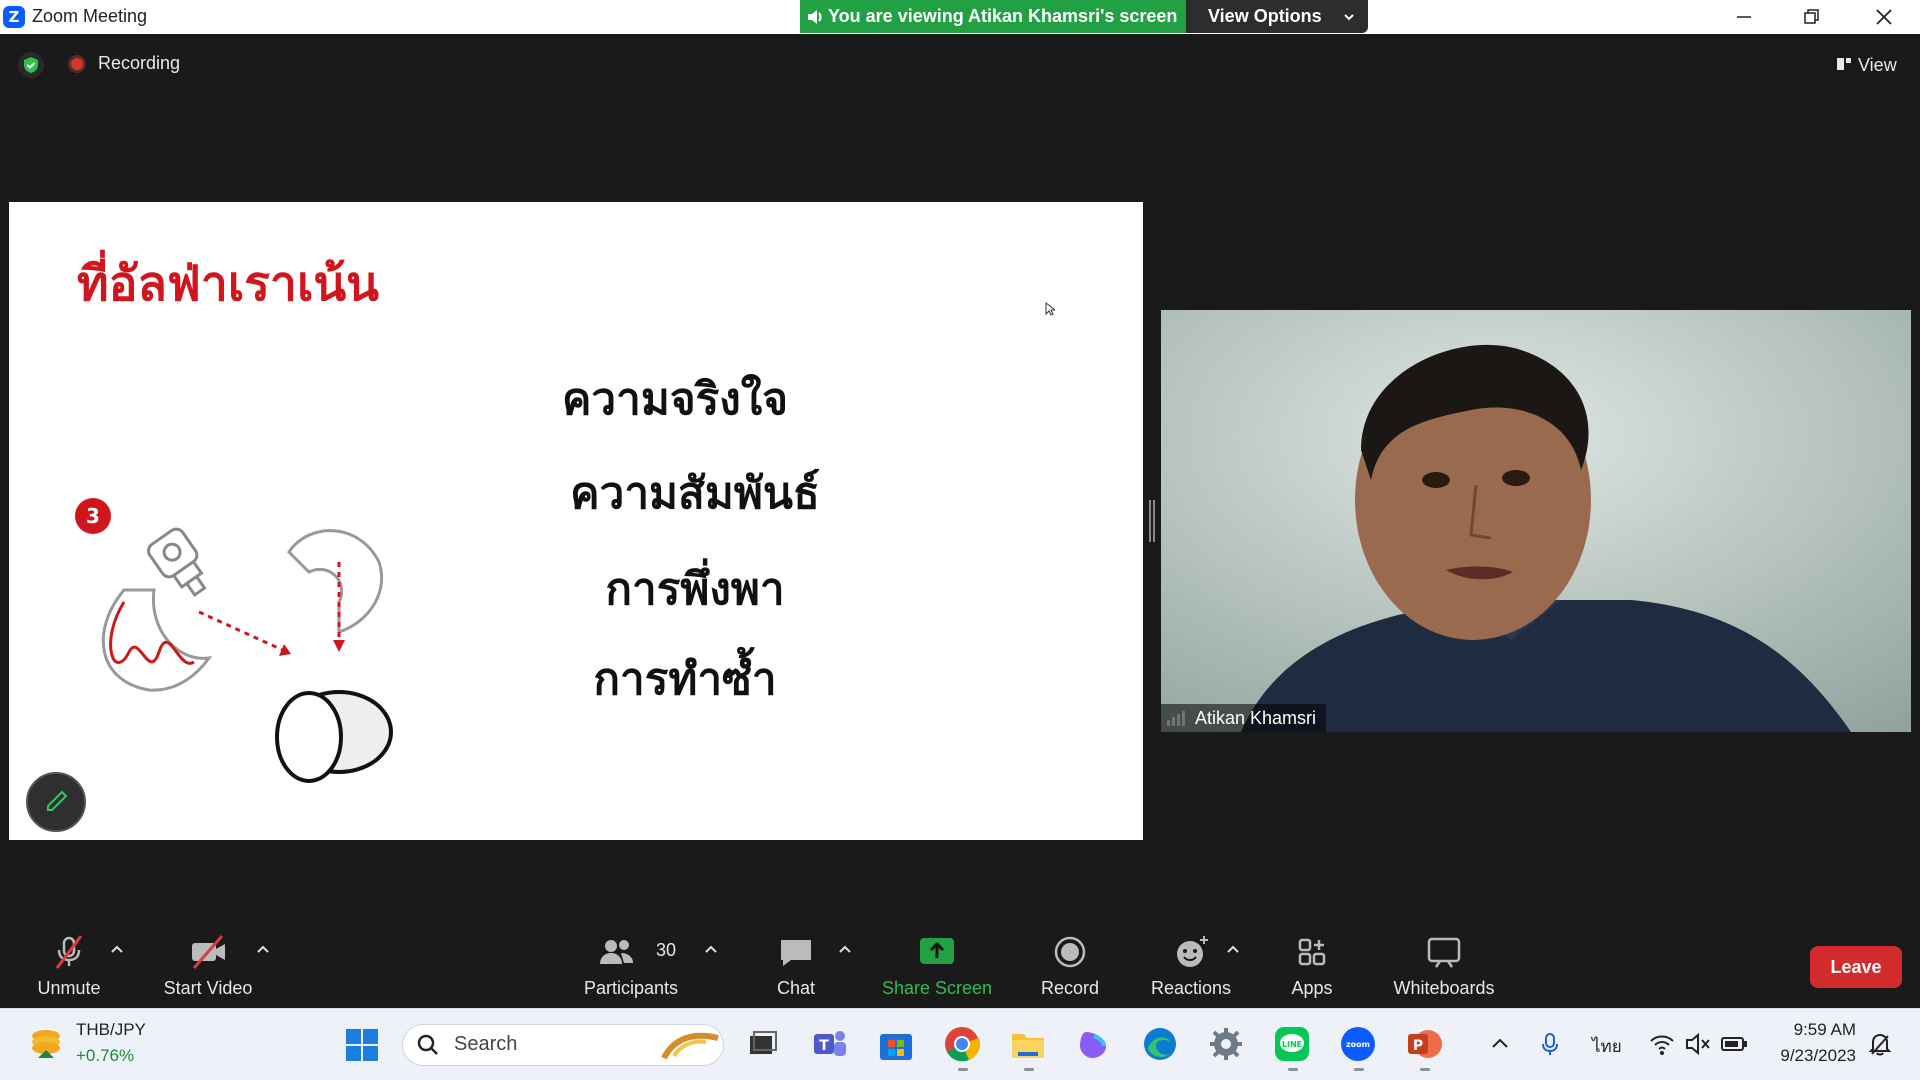 Image resolution: width=1920 pixels, height=1080 pixels. What do you see at coordinates (1312, 952) in the screenshot?
I see `apps-icon` at bounding box center [1312, 952].